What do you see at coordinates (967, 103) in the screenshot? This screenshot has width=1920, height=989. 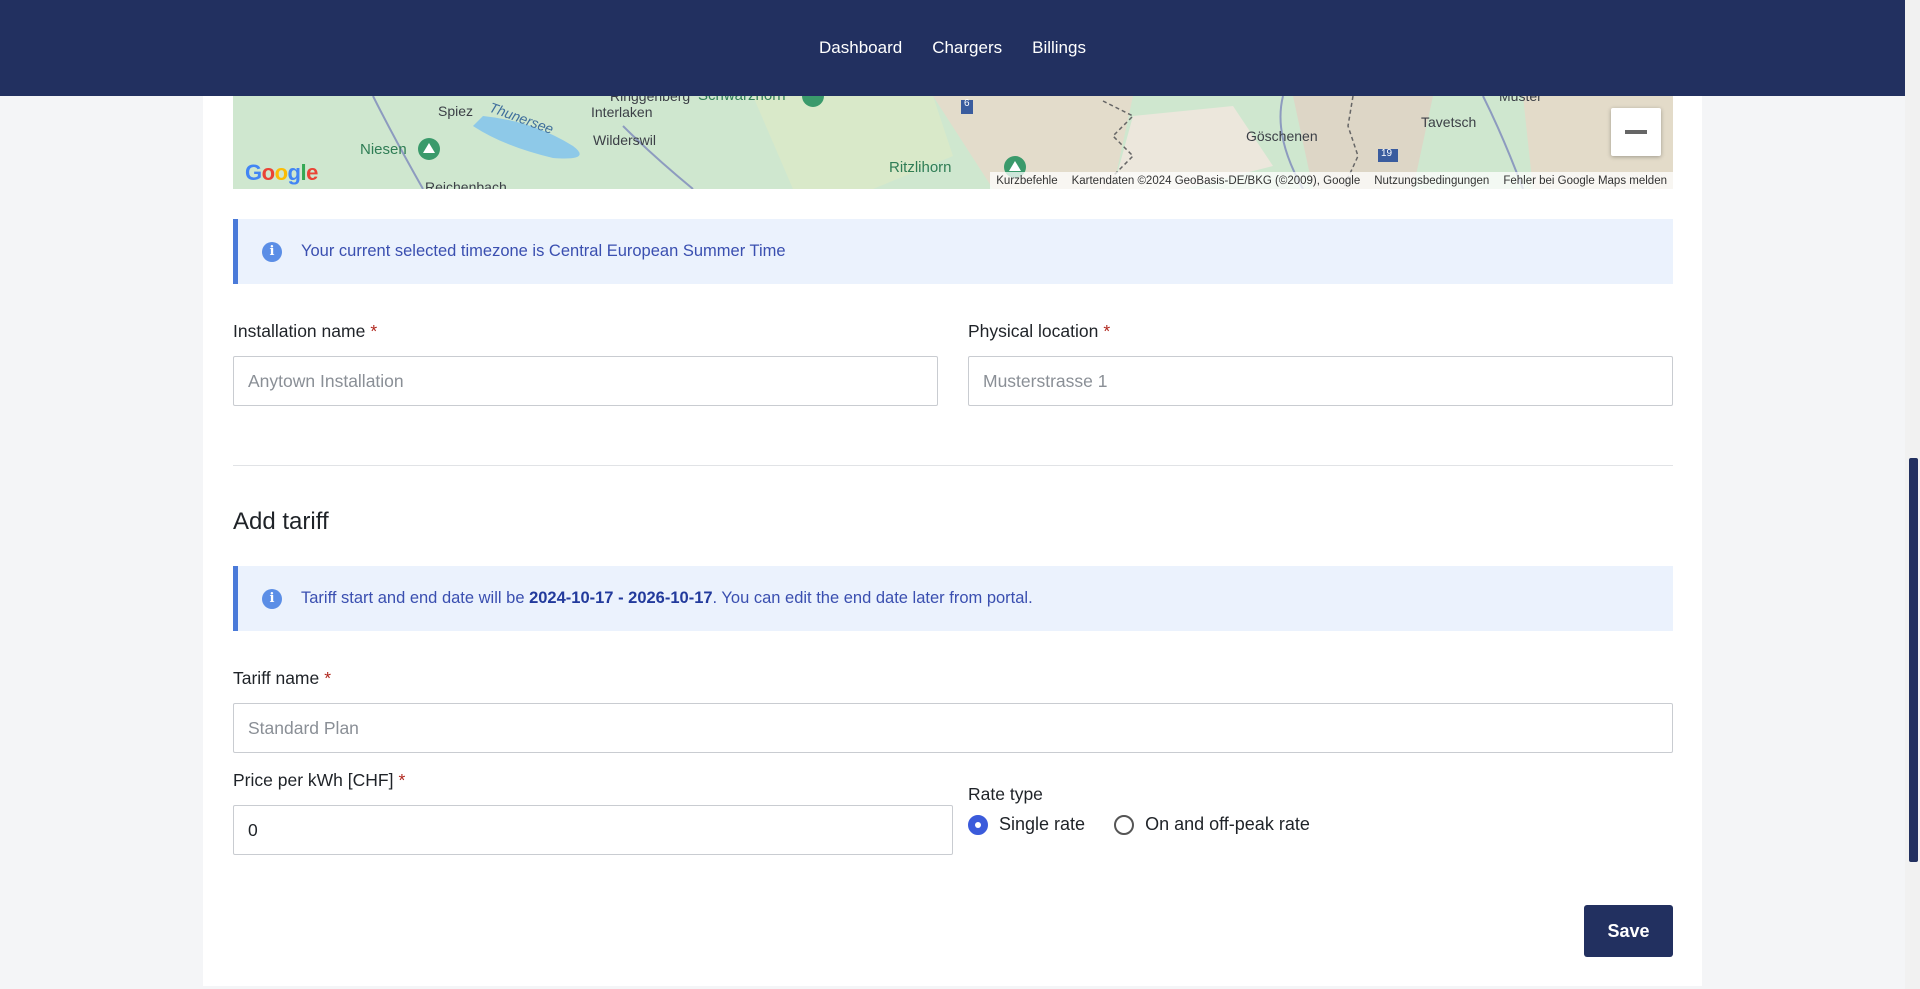 I see `map-road-6: 6` at bounding box center [967, 103].